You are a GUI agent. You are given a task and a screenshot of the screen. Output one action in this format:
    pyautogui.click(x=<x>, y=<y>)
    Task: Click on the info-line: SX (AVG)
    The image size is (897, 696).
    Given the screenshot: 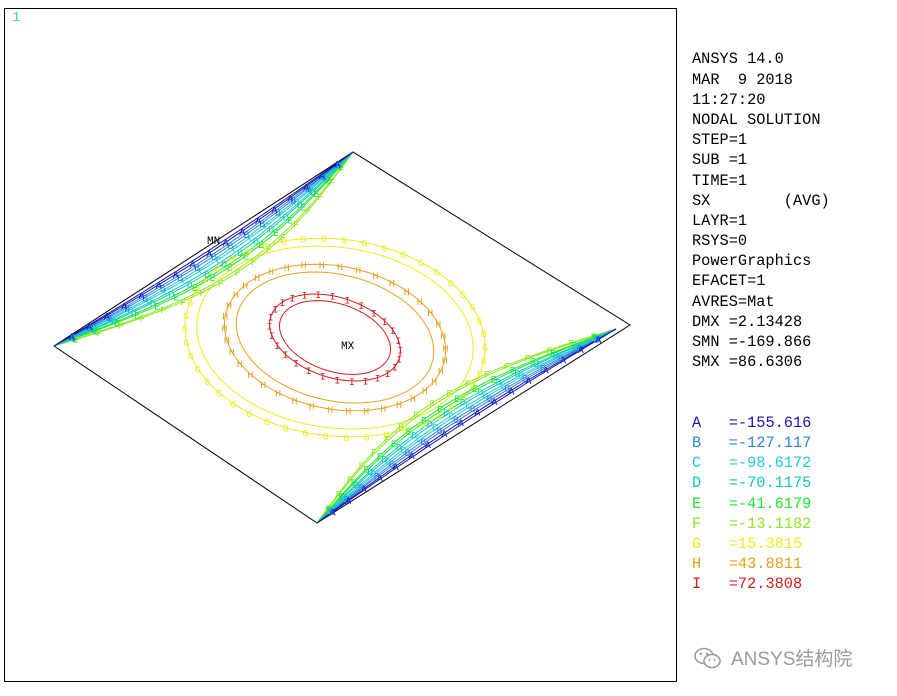 What is the action you would take?
    pyautogui.click(x=761, y=200)
    